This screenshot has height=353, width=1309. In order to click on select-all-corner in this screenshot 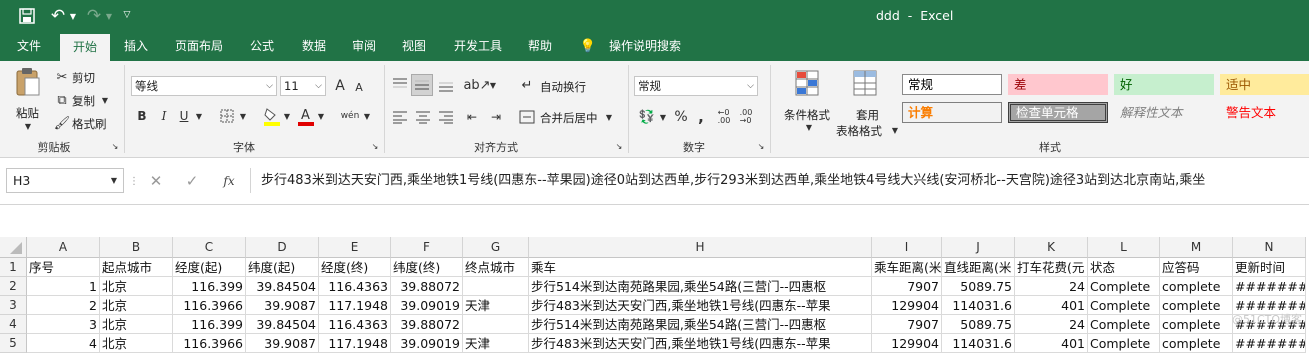, I will do `click(13, 247)`.